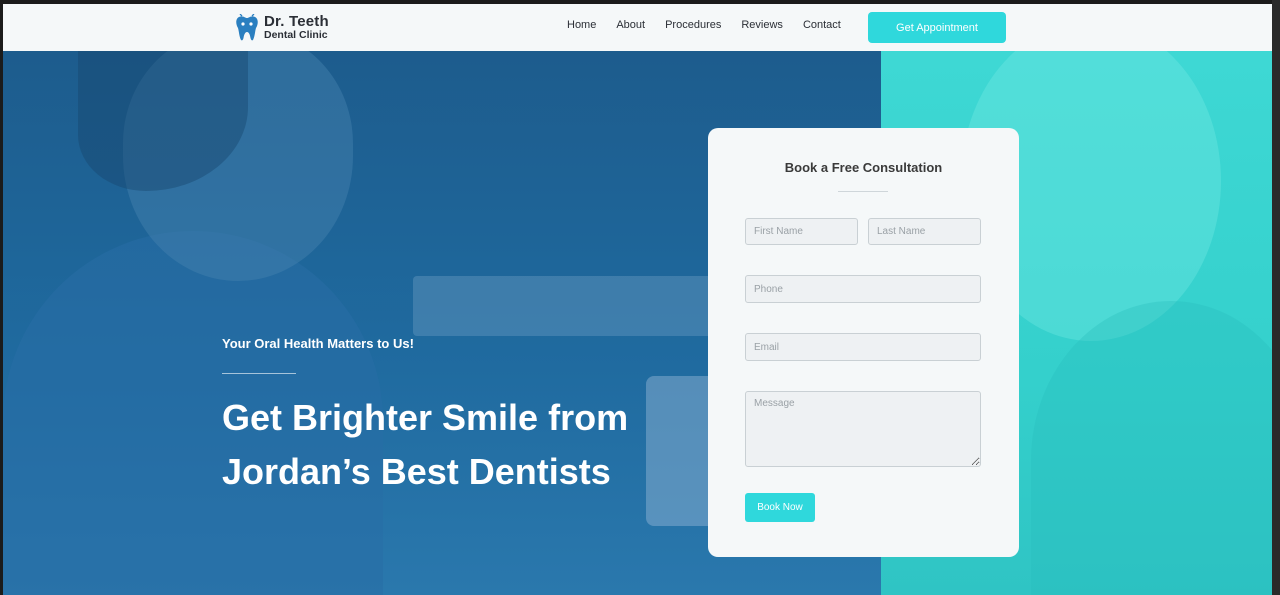  I want to click on nav-home: Home, so click(581, 25).